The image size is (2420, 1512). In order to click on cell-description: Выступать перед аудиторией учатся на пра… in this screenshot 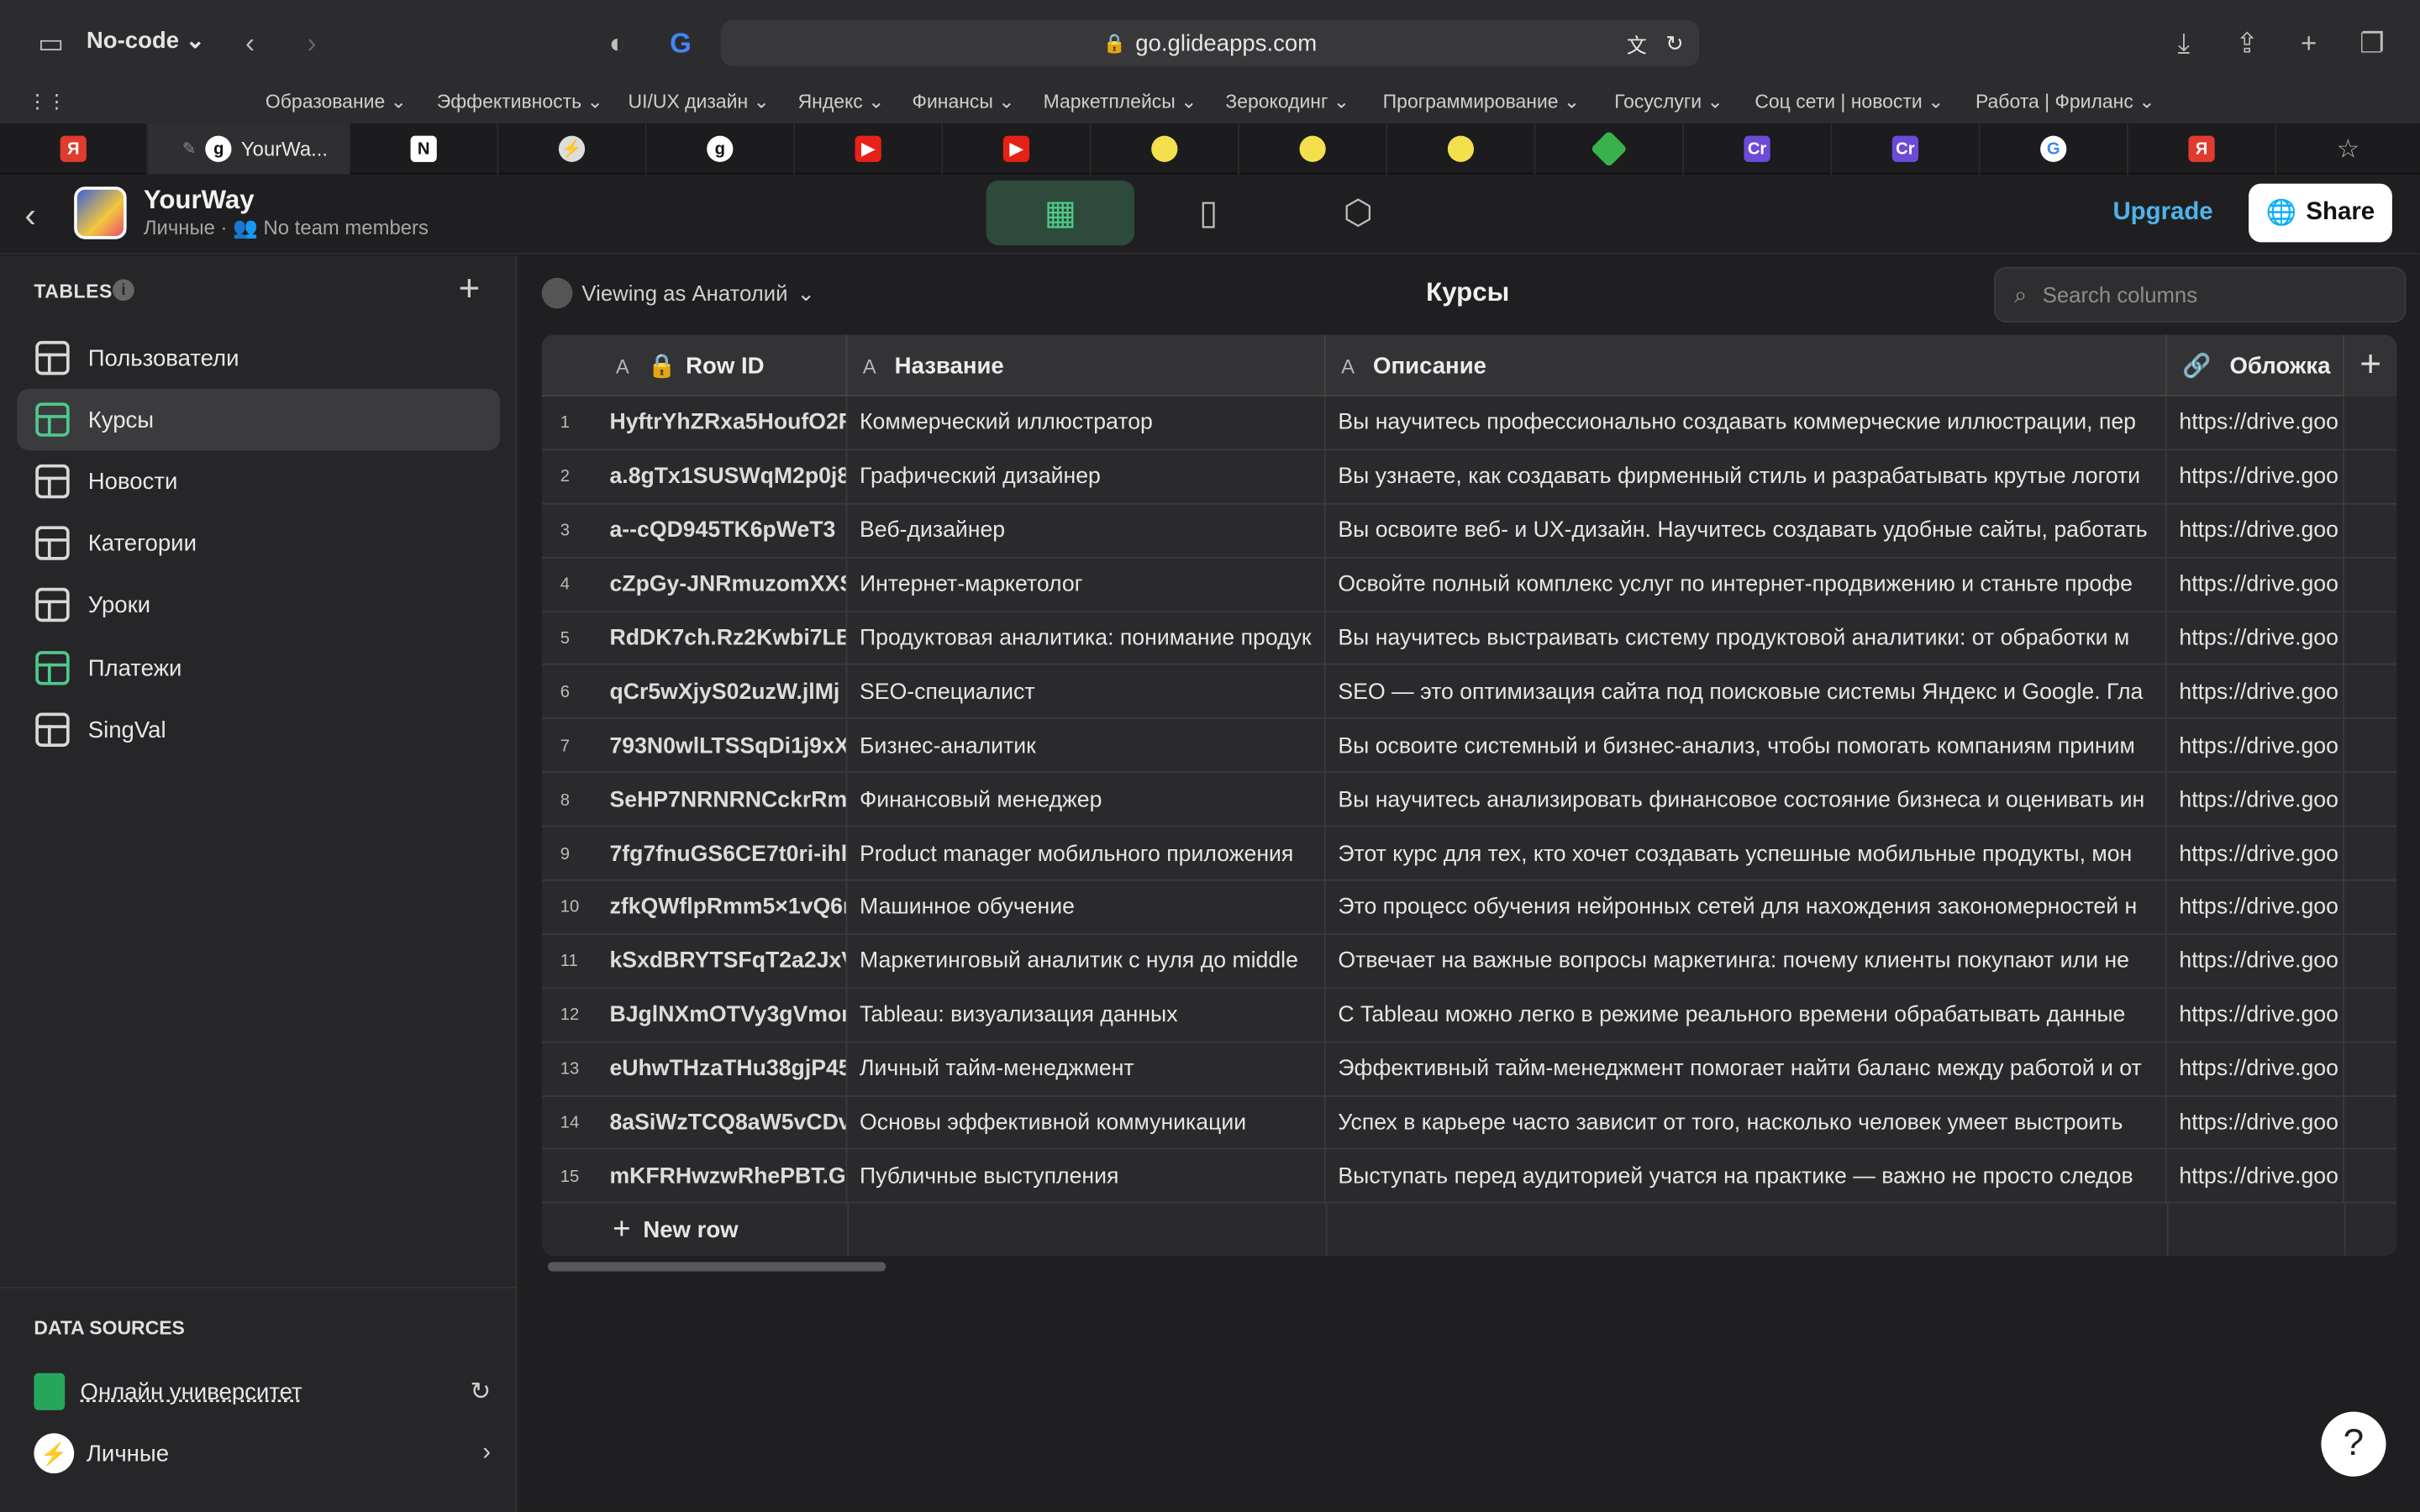, I will do `click(1746, 1177)`.